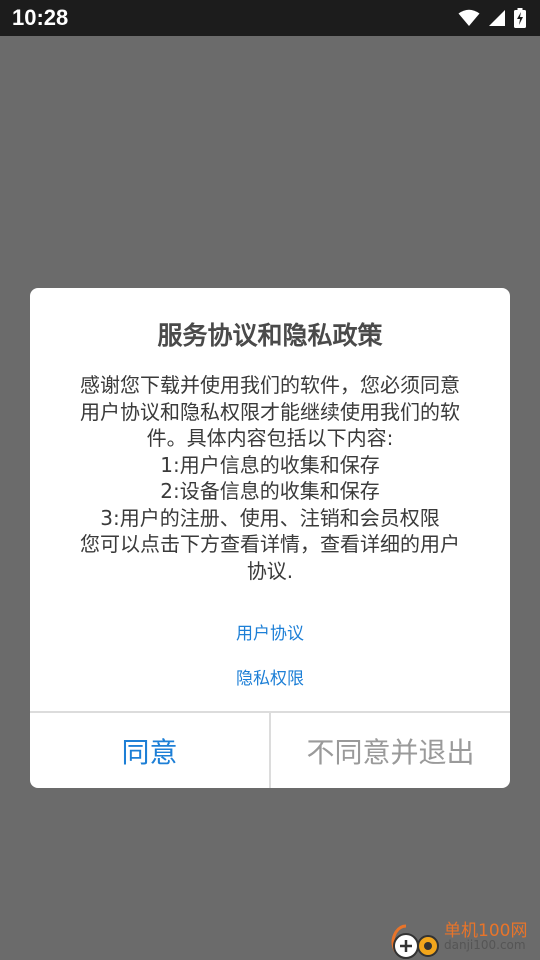 The image size is (540, 960). I want to click on battery-charging-icon, so click(520, 18).